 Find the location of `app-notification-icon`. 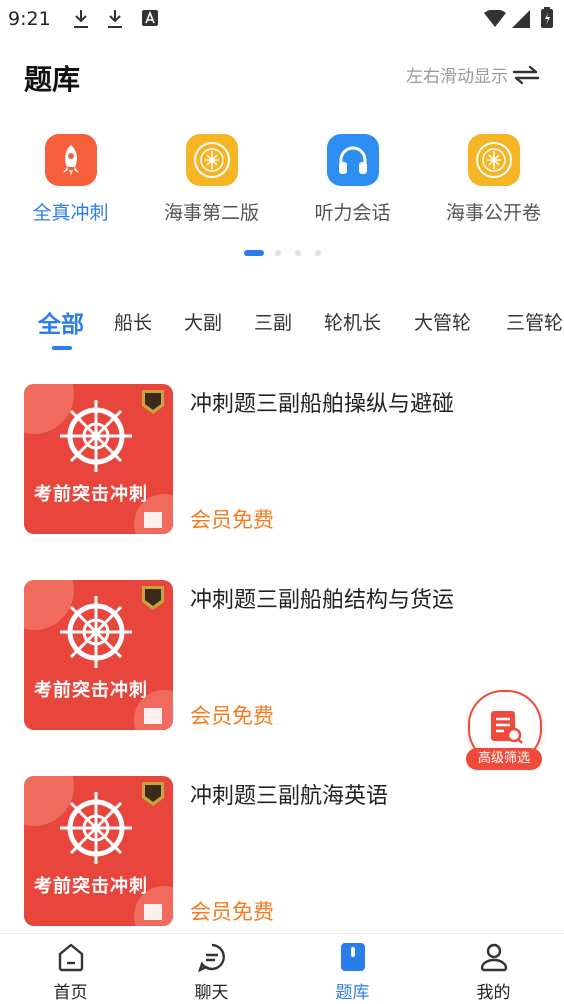

app-notification-icon is located at coordinates (150, 18).